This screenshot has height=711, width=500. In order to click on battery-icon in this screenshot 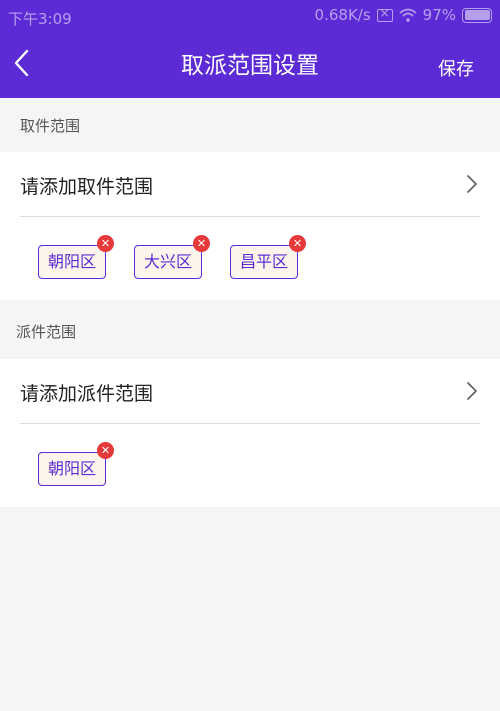, I will do `click(477, 15)`.